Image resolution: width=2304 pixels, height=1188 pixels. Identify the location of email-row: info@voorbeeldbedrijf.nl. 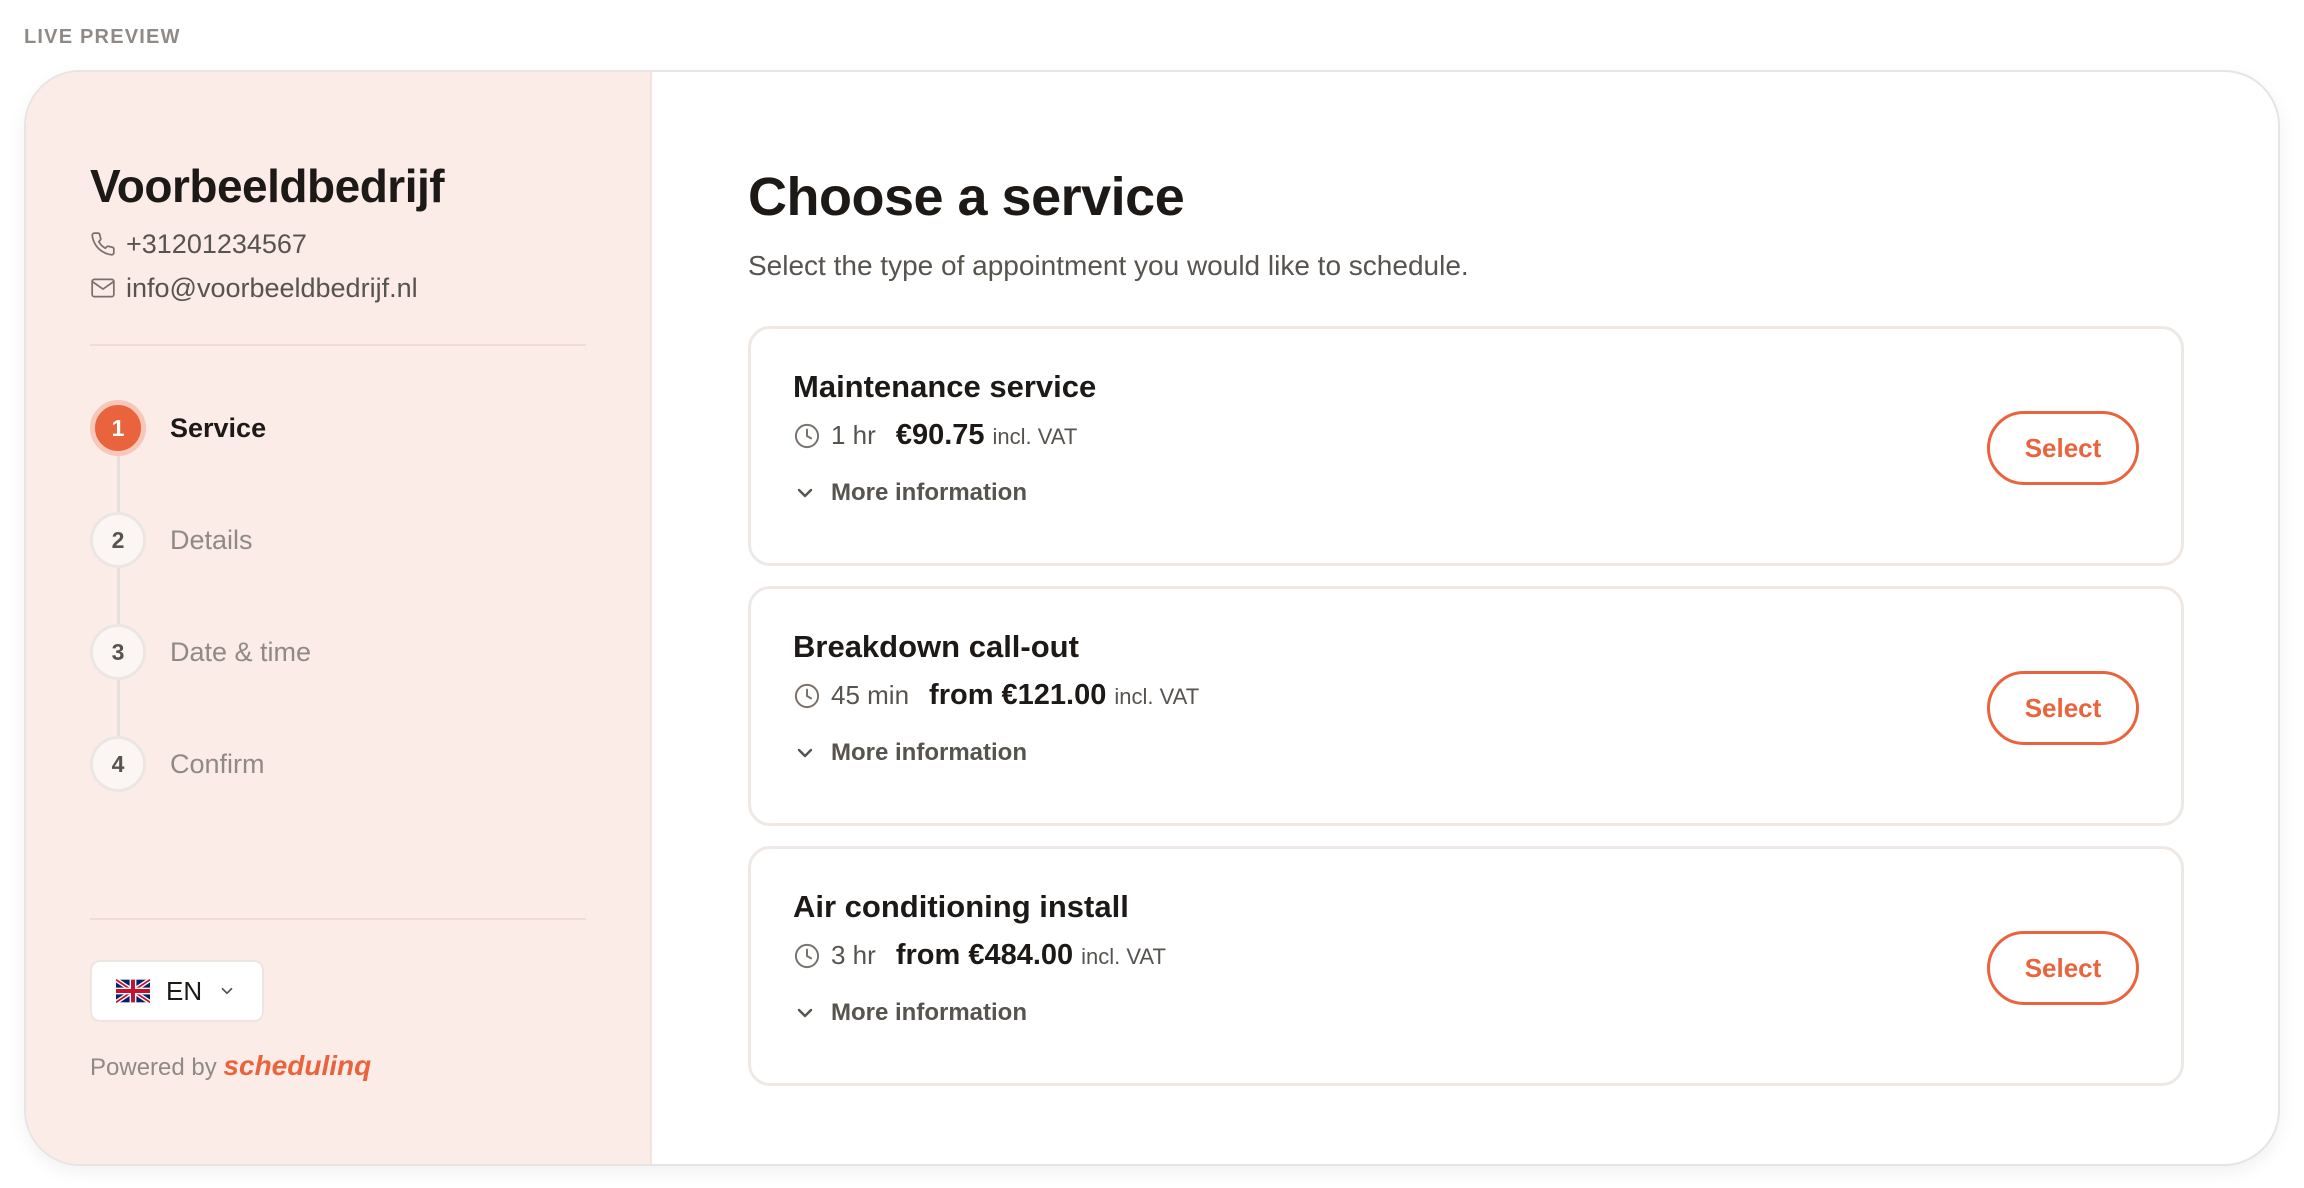
(338, 288).